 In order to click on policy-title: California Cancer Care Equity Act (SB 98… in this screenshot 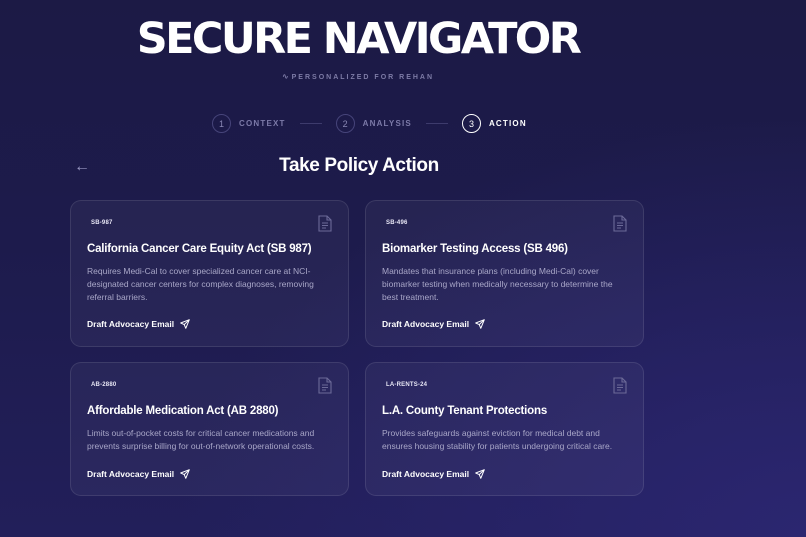, I will do `click(199, 249)`.